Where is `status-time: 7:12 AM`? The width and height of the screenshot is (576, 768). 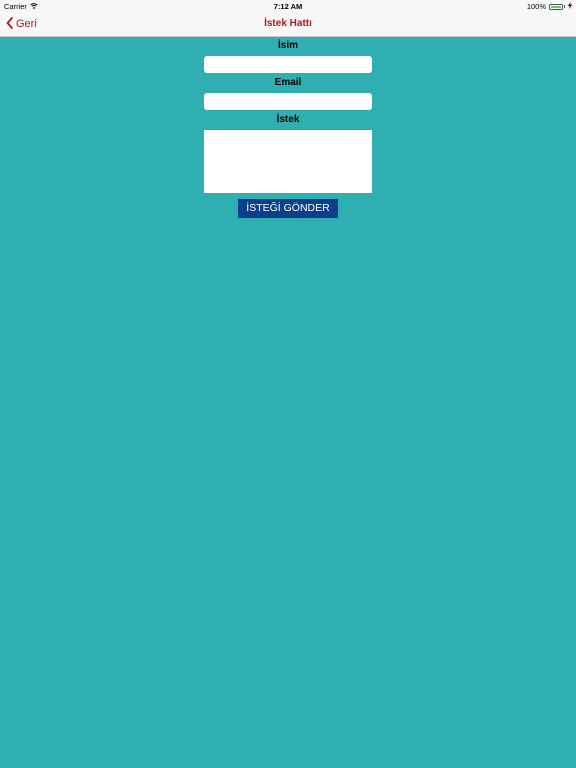 status-time: 7:12 AM is located at coordinates (288, 6).